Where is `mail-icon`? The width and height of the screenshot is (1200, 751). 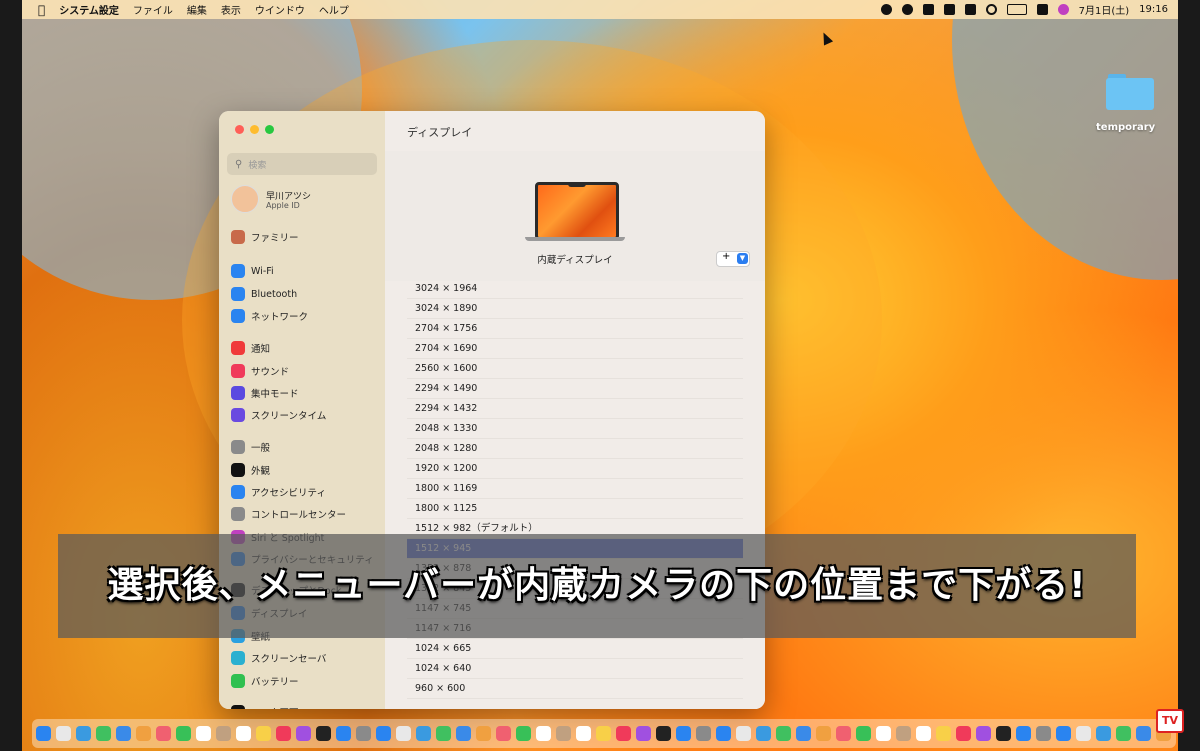
mail-icon is located at coordinates (123, 733).